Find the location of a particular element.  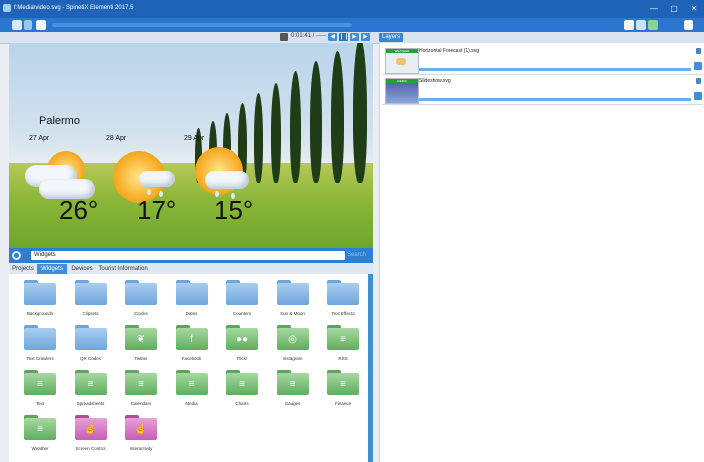

library-item-label: Calendars is located at coordinates (141, 403).